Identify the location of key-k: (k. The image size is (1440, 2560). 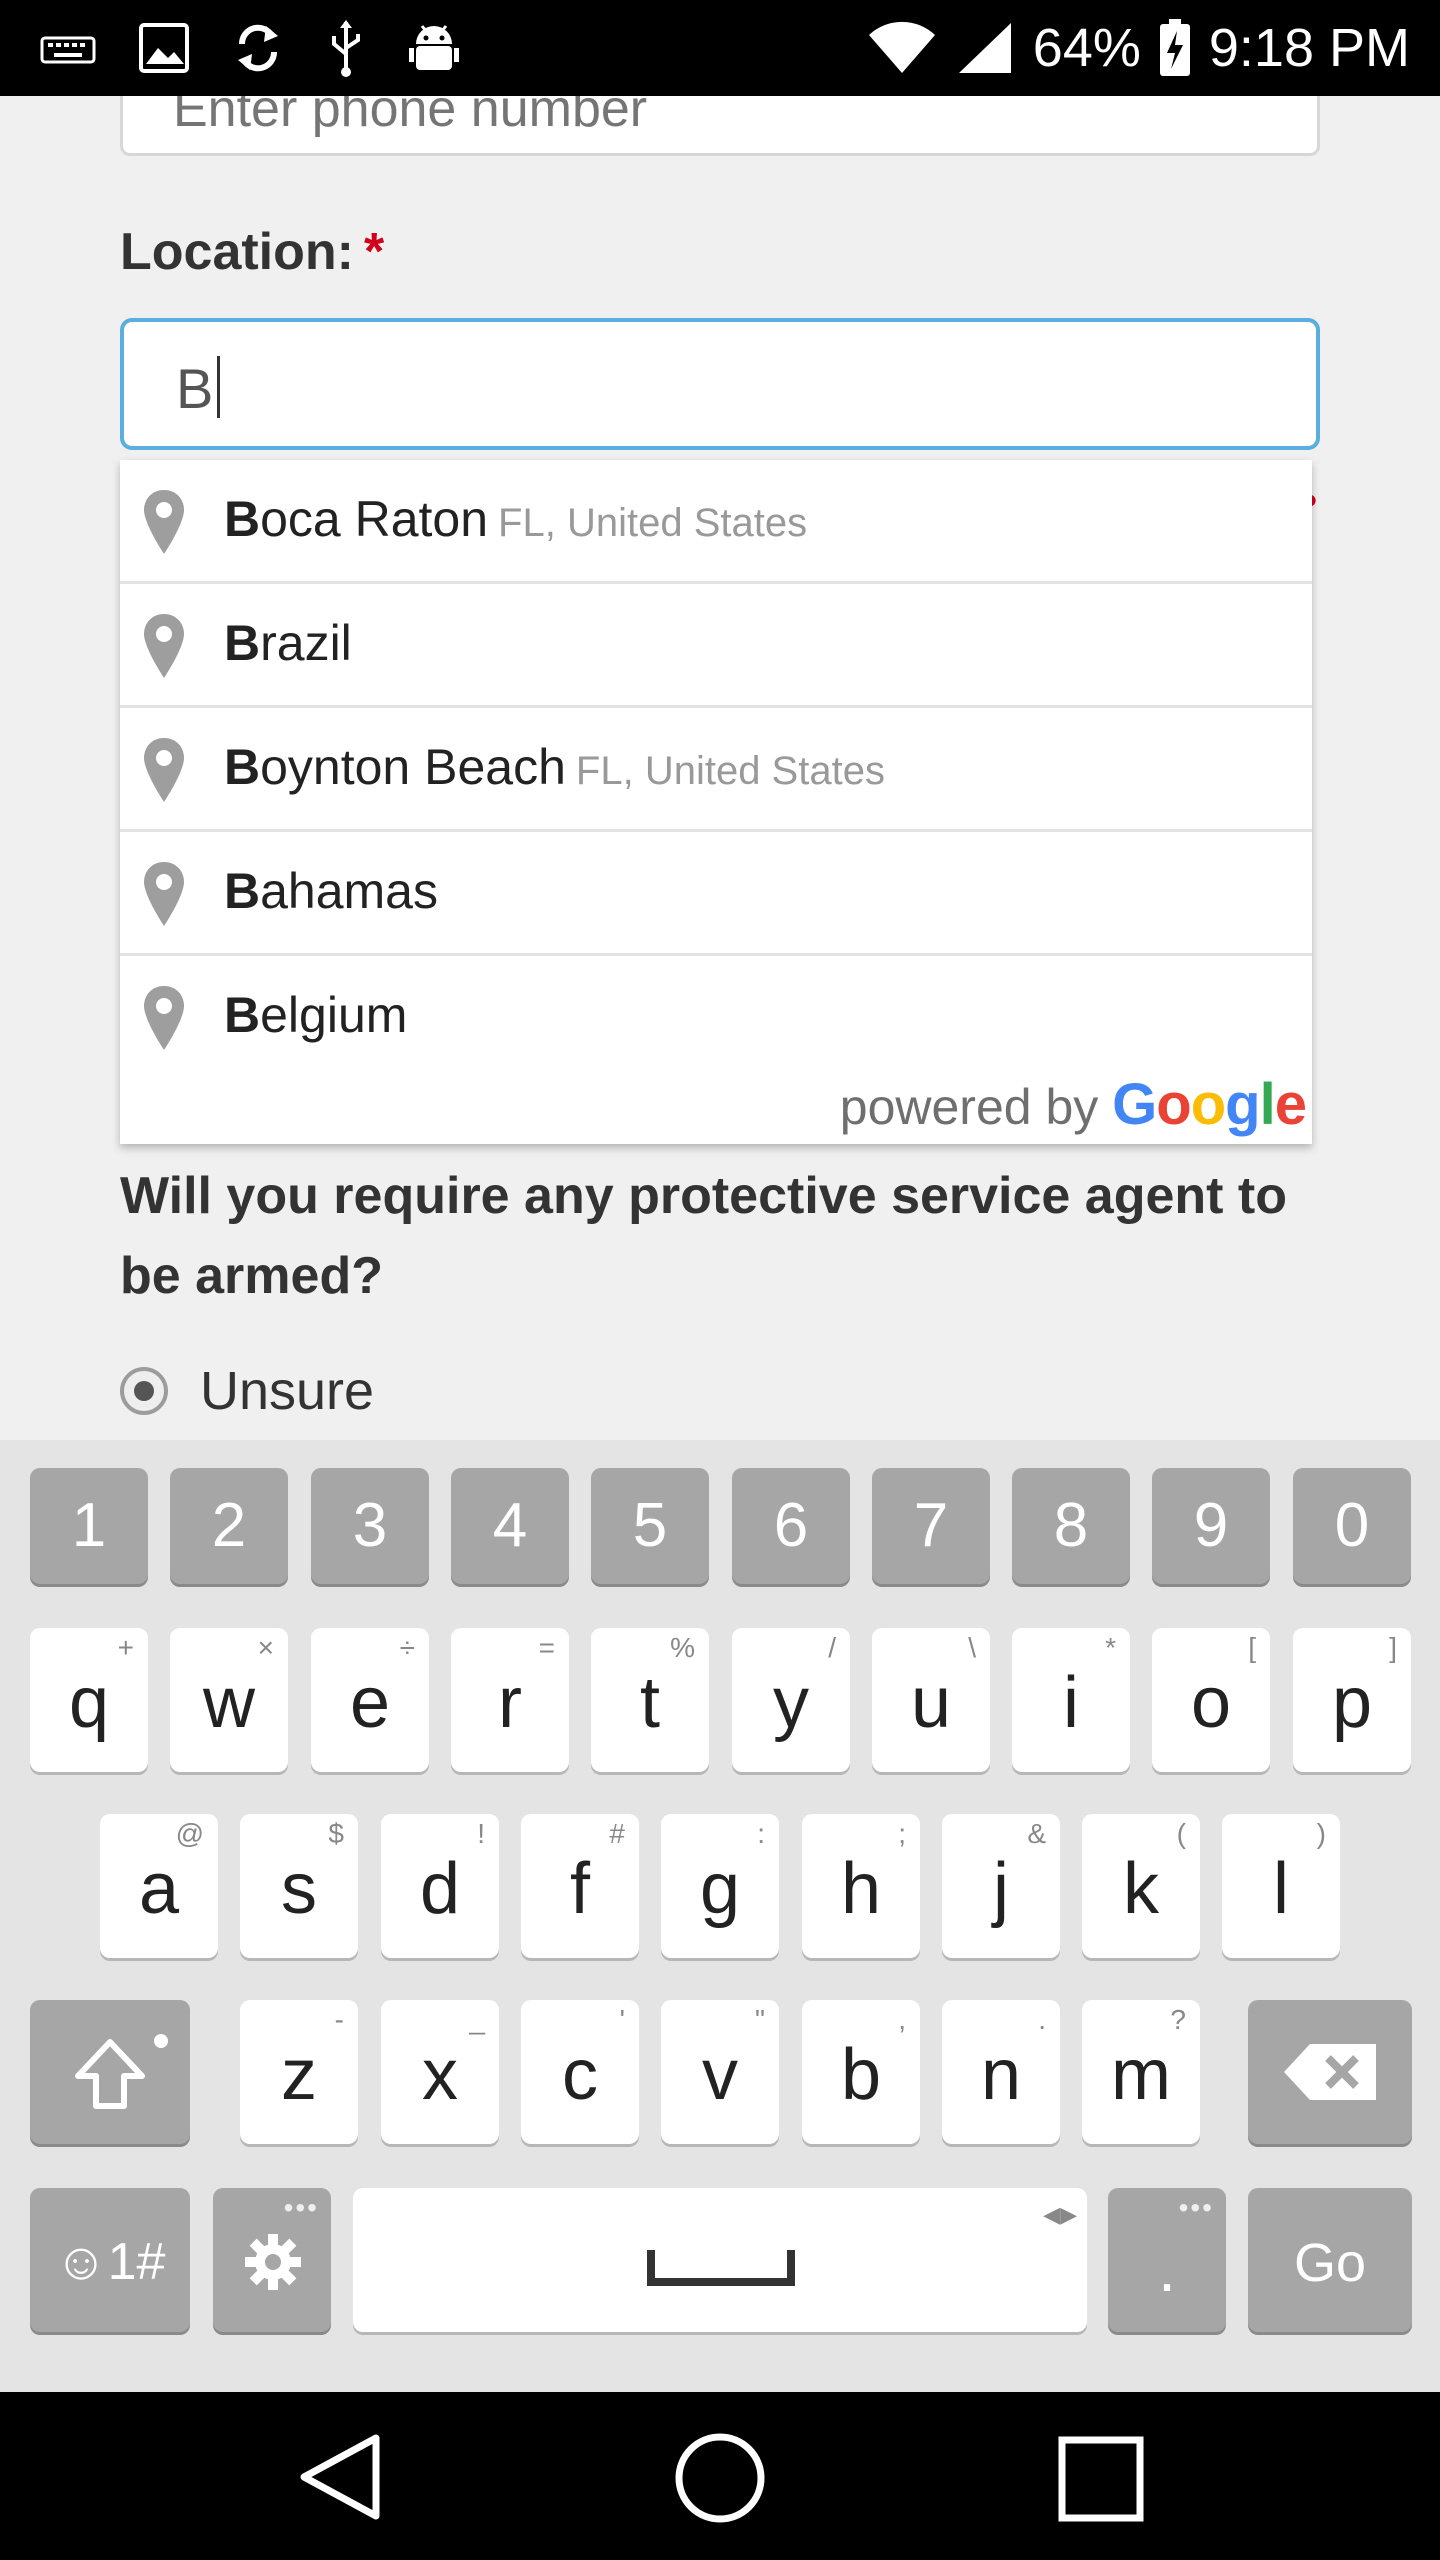
(1141, 1886).